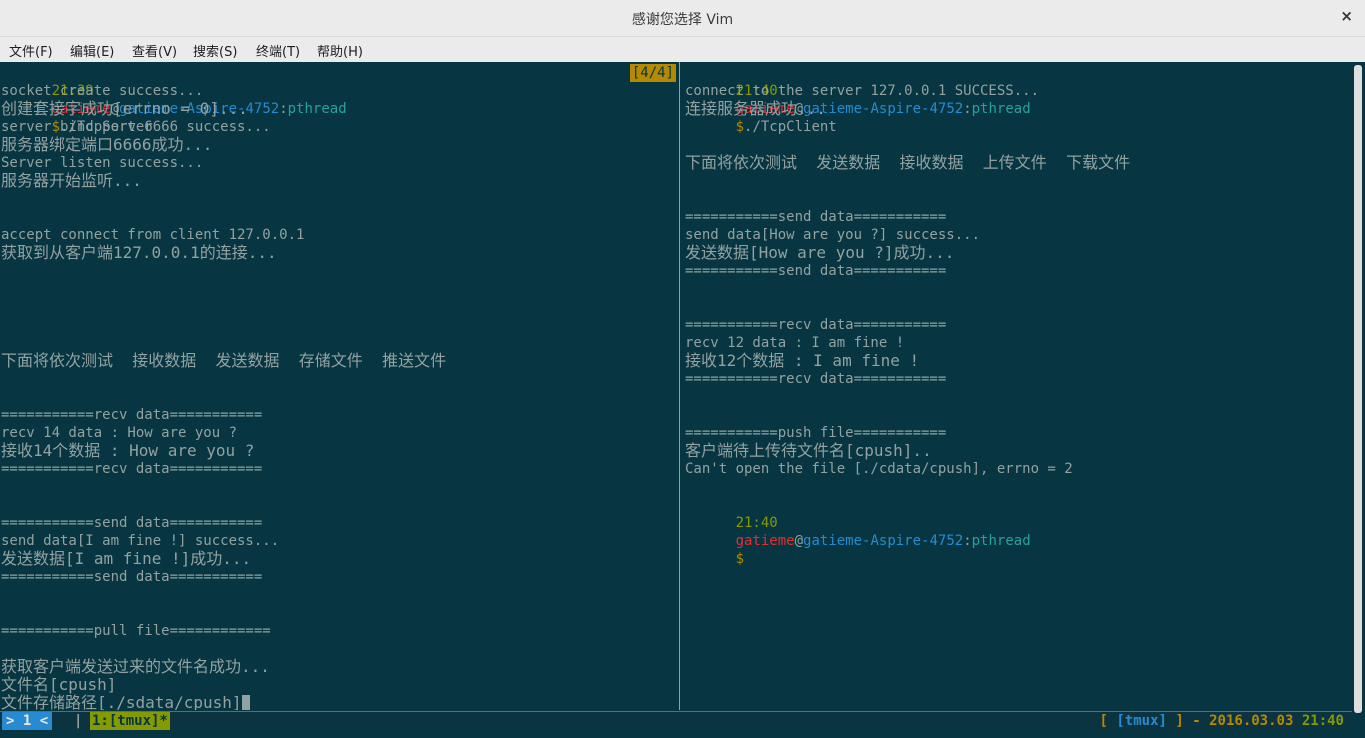  I want to click on terminal-line: ===========push file===========, so click(816, 433).